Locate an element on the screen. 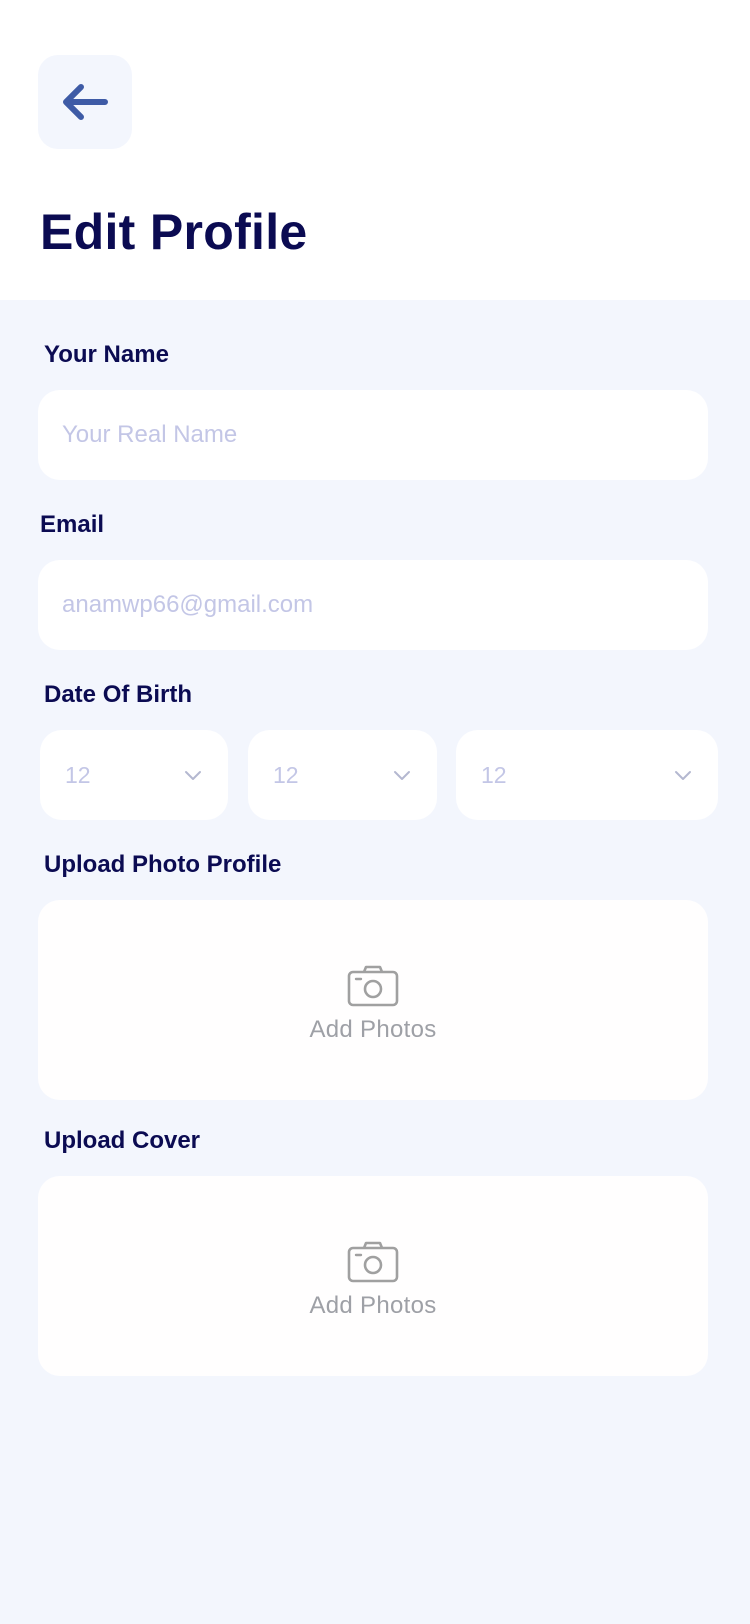  upload-cover-content: Add Photos is located at coordinates (373, 1280).